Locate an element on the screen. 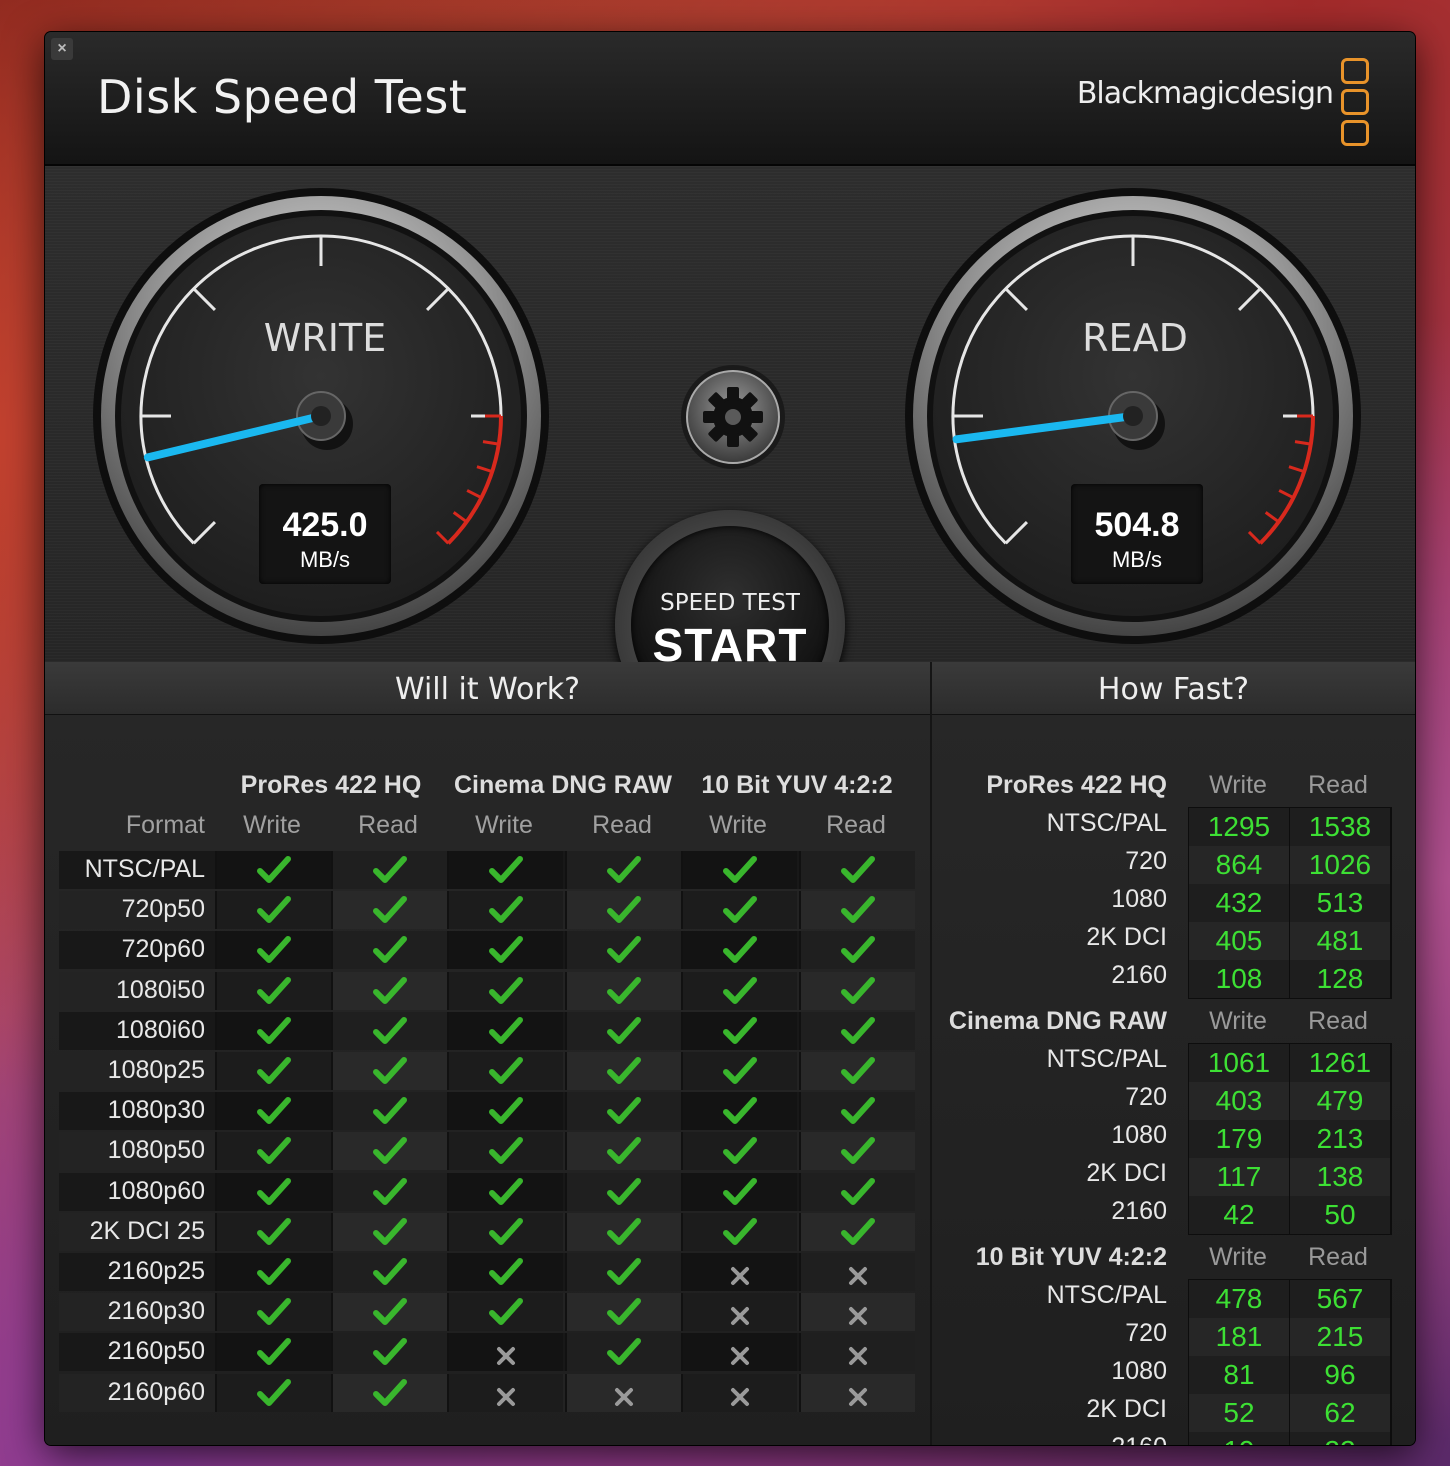 This screenshot has height=1466, width=1450. settings-button is located at coordinates (733, 417).